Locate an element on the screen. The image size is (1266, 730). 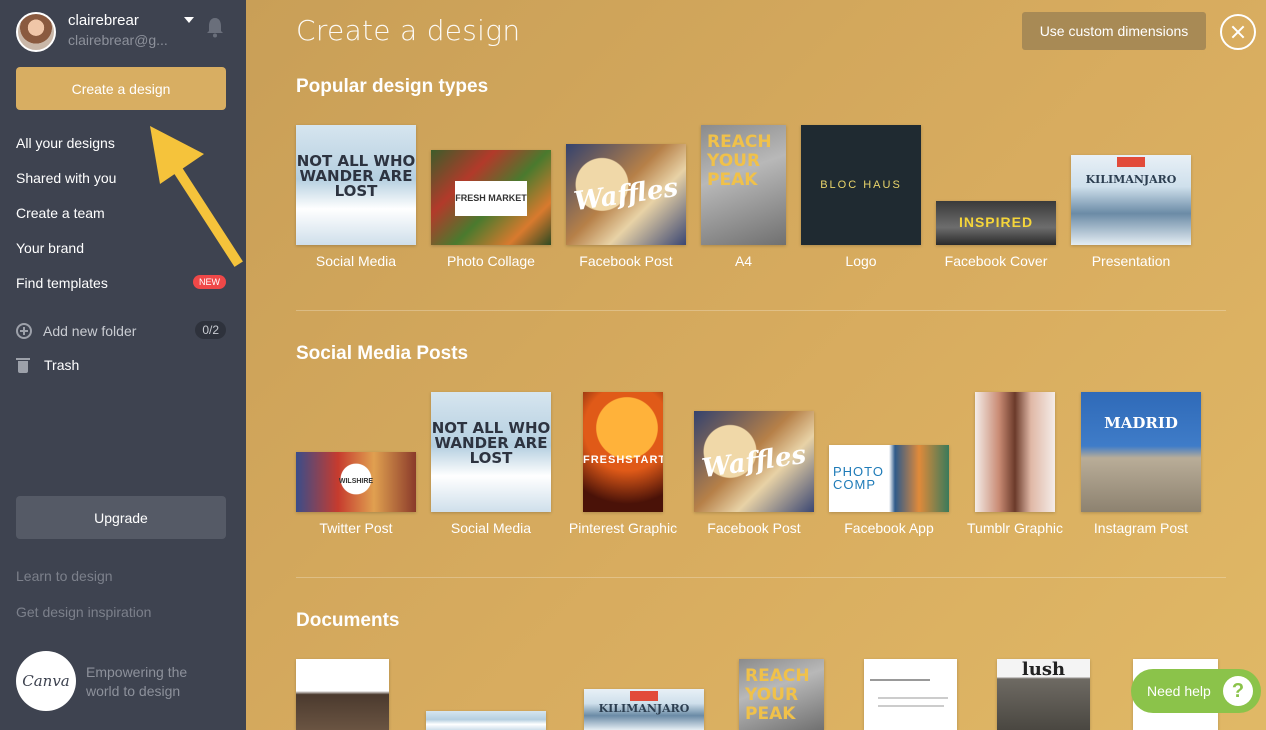
design-type-photo-collage: FRESH MARKET Photo Collage is located at coordinates (491, 200).